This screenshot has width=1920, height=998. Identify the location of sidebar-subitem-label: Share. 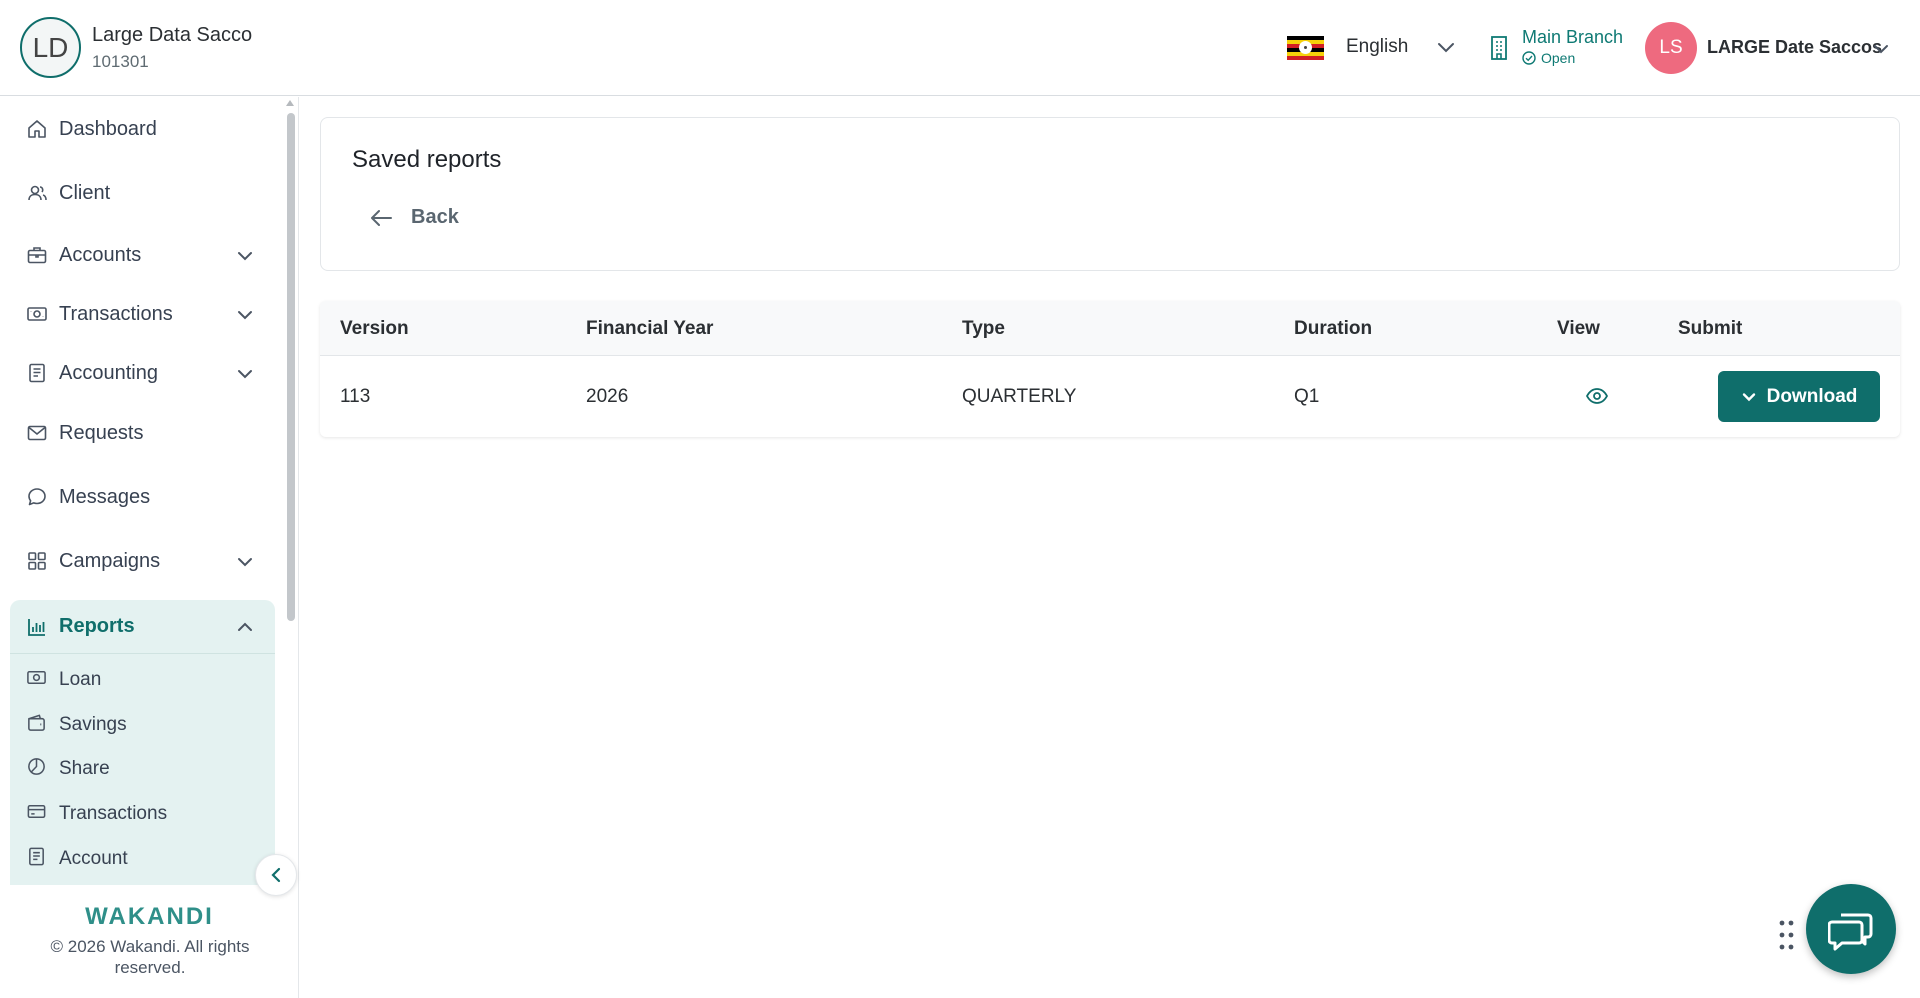
(84, 768).